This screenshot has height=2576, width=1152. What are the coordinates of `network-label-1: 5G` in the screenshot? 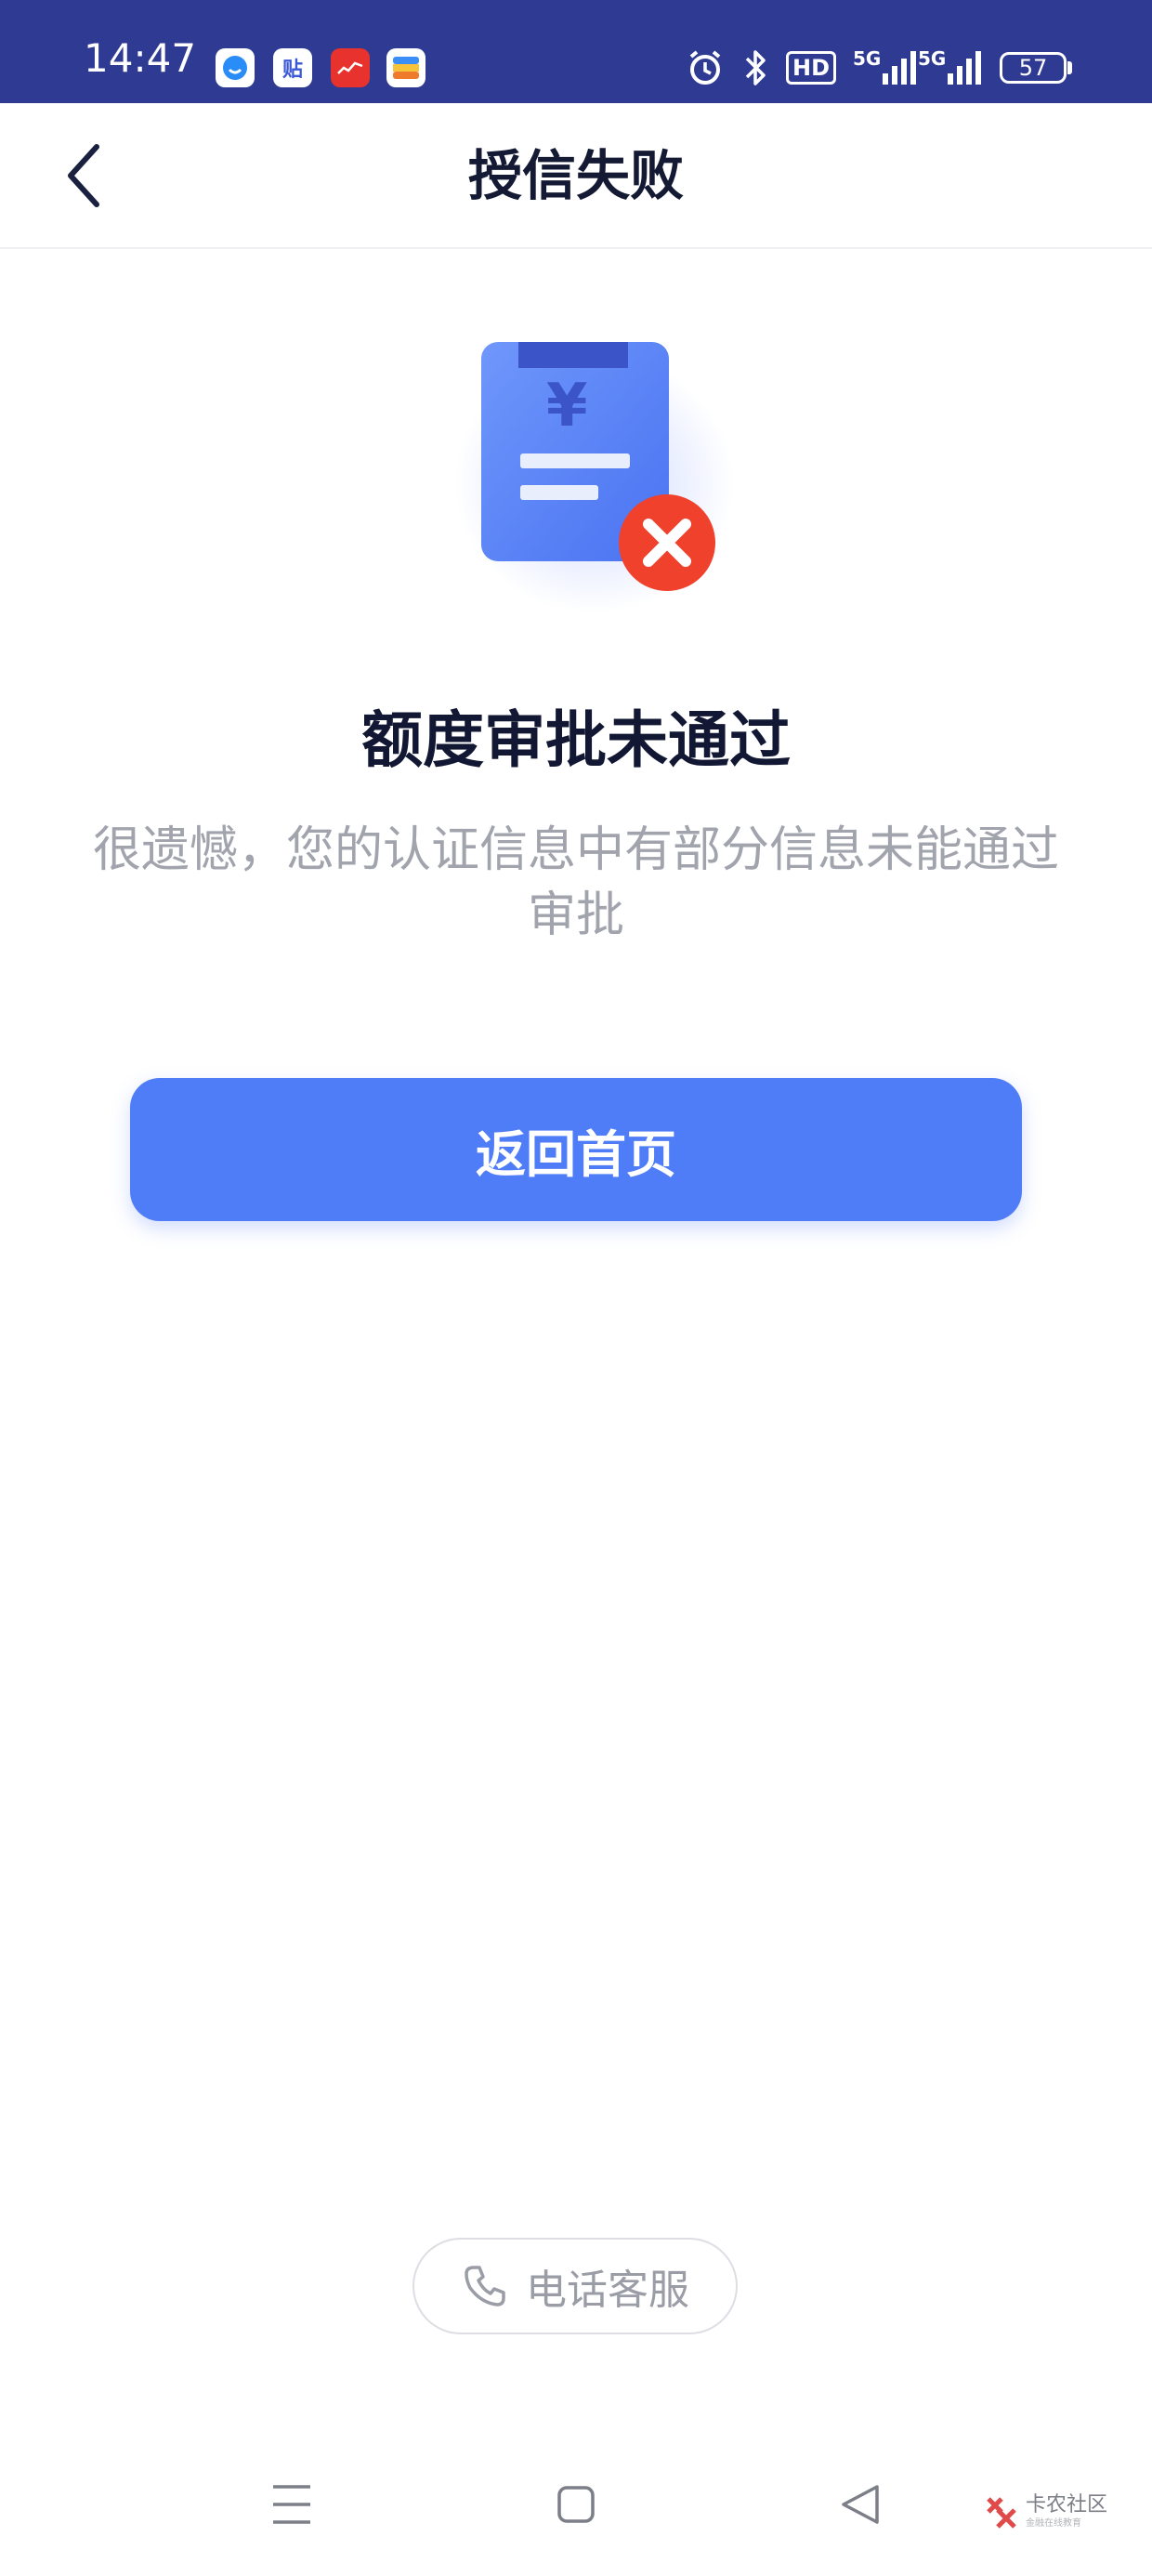 It's located at (867, 58).